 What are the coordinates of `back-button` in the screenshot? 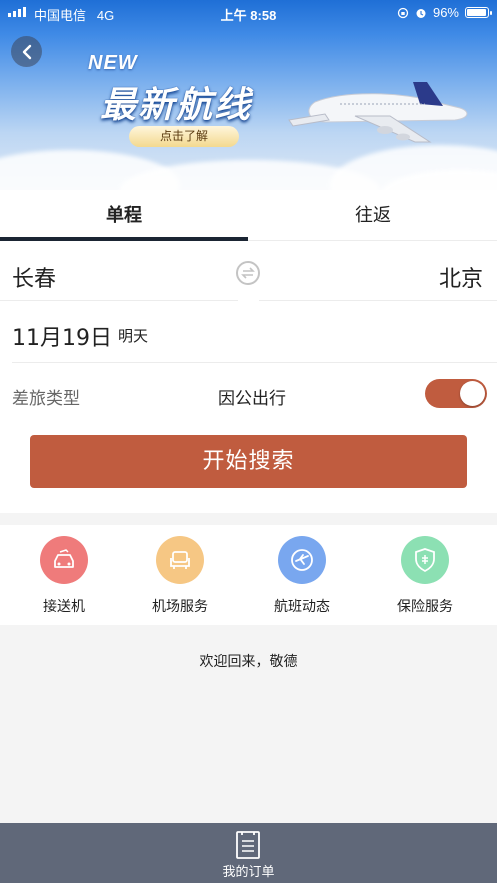 It's located at (26, 51).